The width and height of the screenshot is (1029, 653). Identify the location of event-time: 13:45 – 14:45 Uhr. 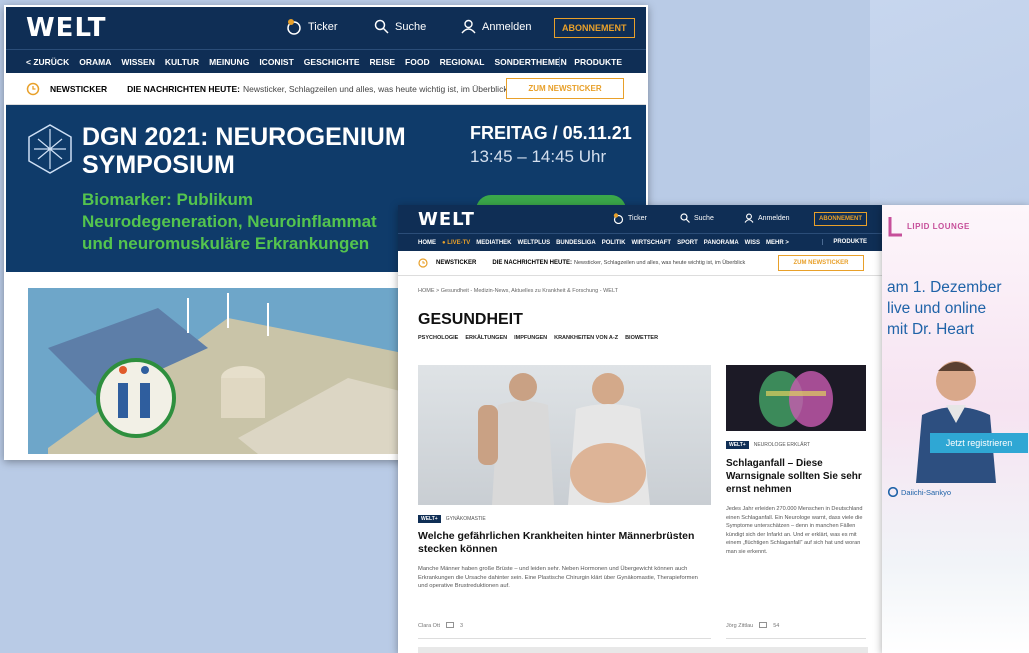
(538, 156).